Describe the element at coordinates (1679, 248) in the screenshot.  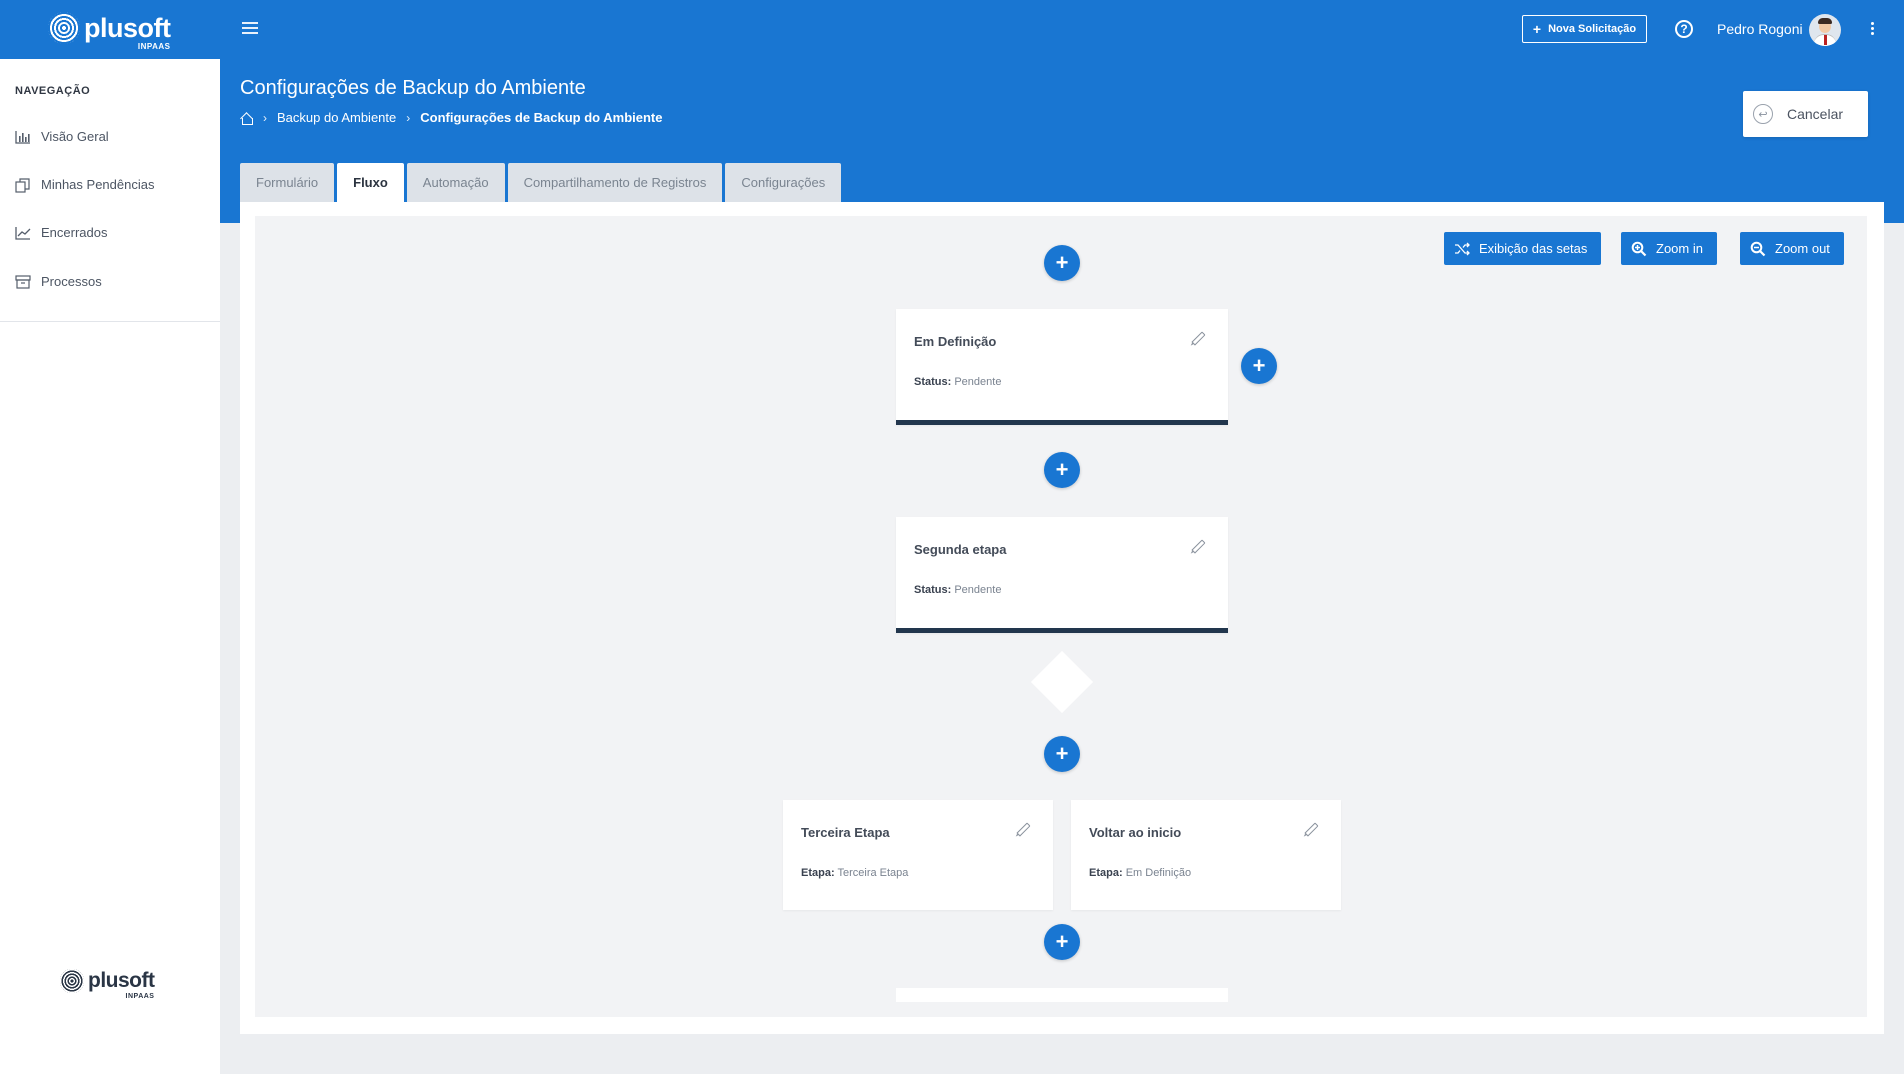
I see `zoom-in-label: Zoom in` at that location.